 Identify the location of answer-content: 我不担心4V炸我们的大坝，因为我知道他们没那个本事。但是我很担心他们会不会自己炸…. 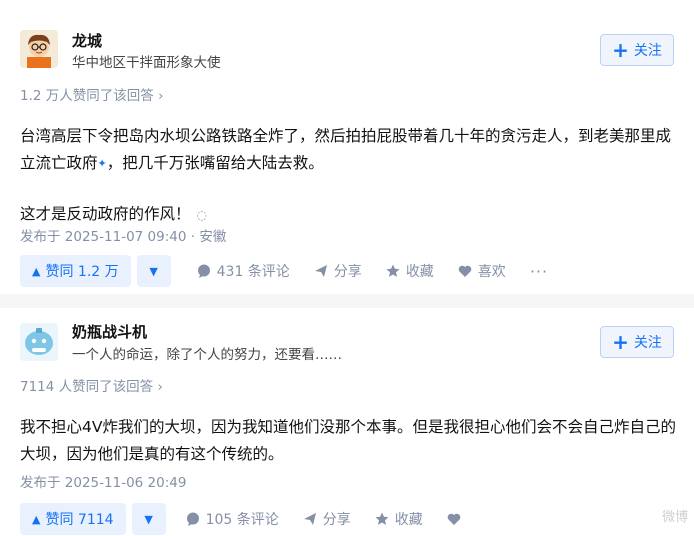
(350, 441).